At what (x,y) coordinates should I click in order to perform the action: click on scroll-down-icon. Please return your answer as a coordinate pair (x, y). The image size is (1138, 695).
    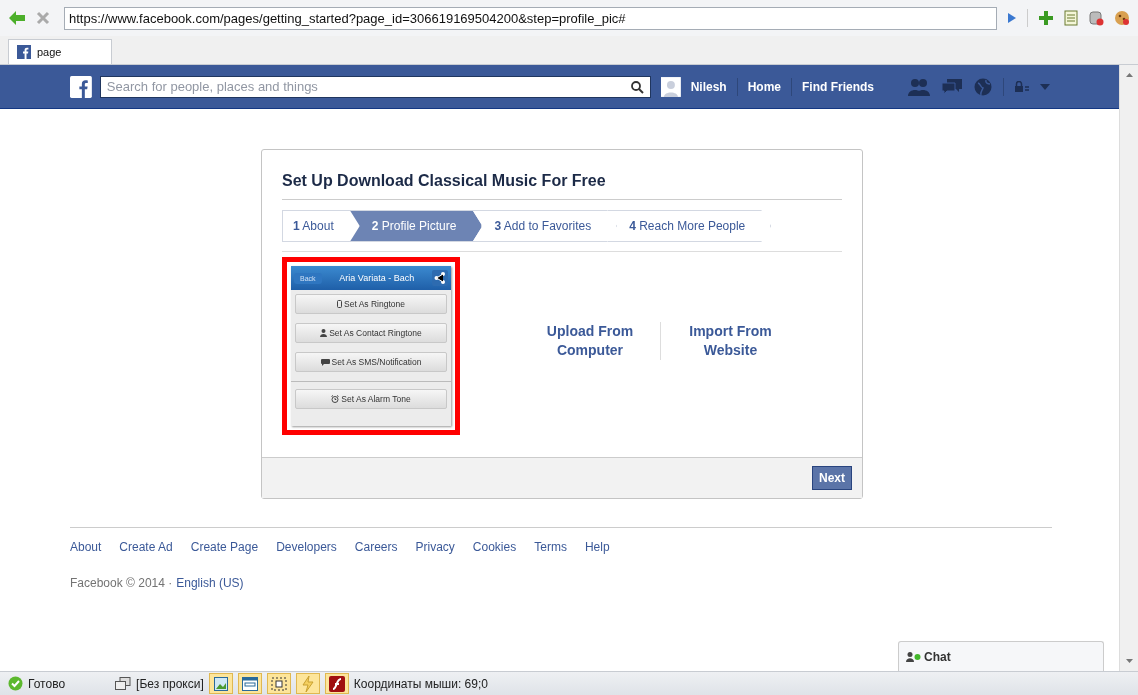
    Looking at the image, I should click on (1129, 661).